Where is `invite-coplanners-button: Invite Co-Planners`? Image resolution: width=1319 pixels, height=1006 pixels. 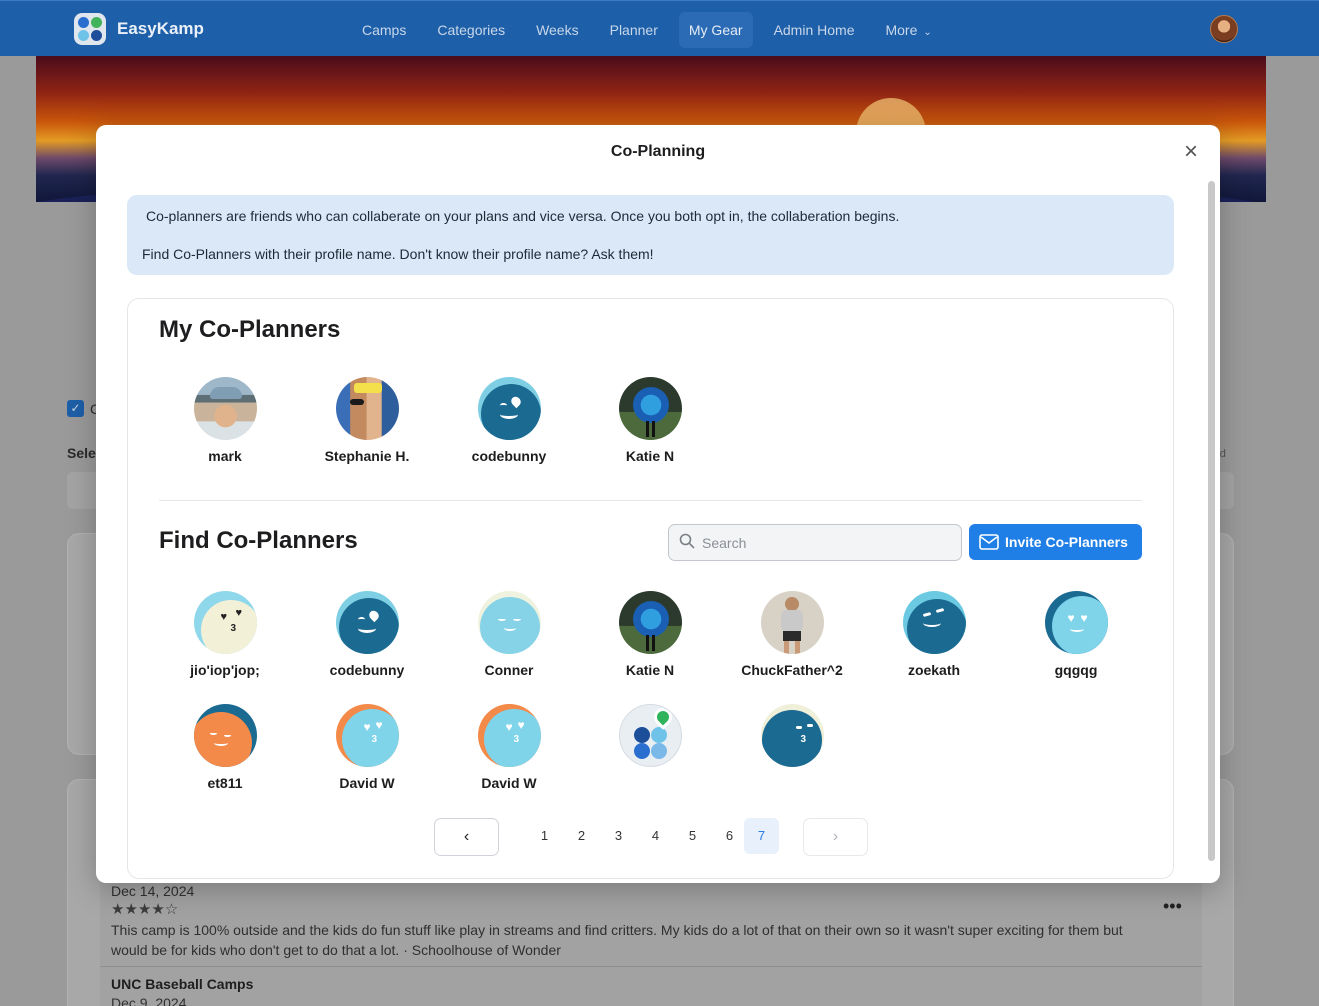
invite-coplanners-button: Invite Co-Planners is located at coordinates (1055, 542).